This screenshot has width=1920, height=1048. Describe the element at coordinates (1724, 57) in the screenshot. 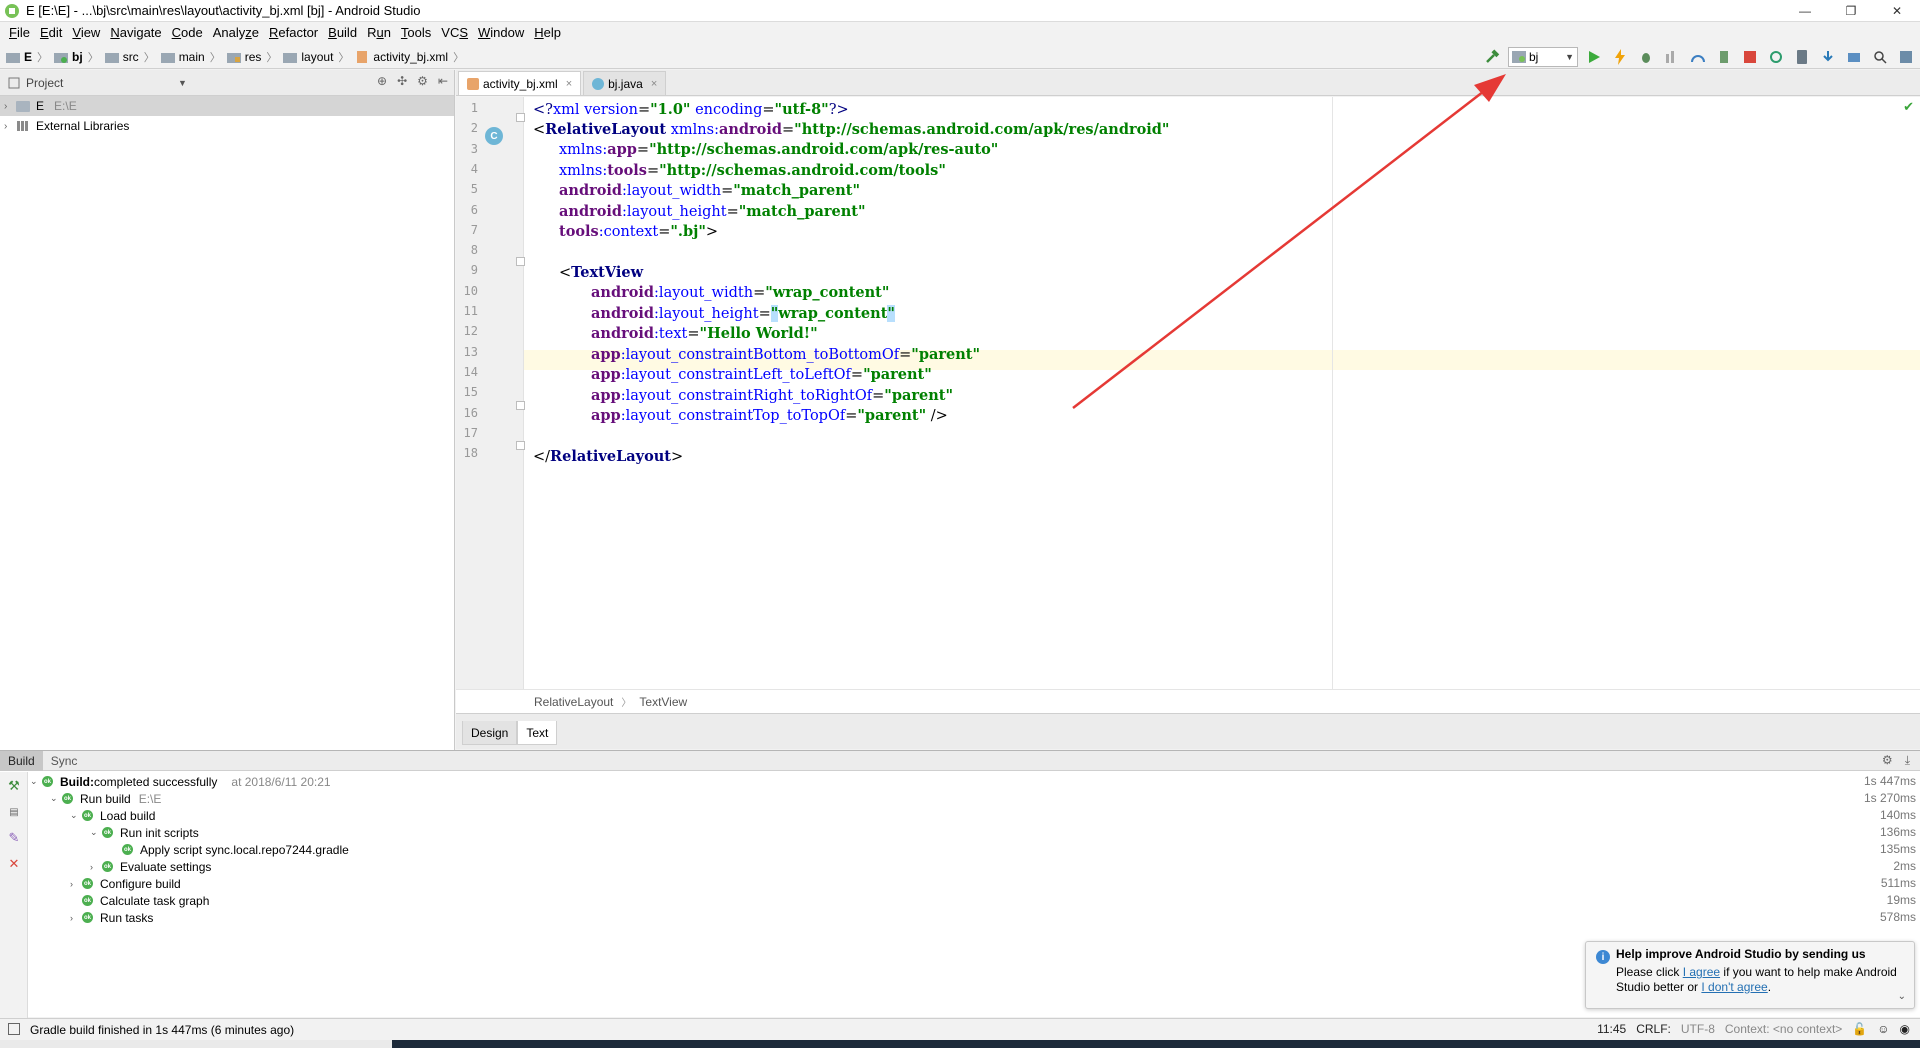

I see `attach-debugger-button` at that location.